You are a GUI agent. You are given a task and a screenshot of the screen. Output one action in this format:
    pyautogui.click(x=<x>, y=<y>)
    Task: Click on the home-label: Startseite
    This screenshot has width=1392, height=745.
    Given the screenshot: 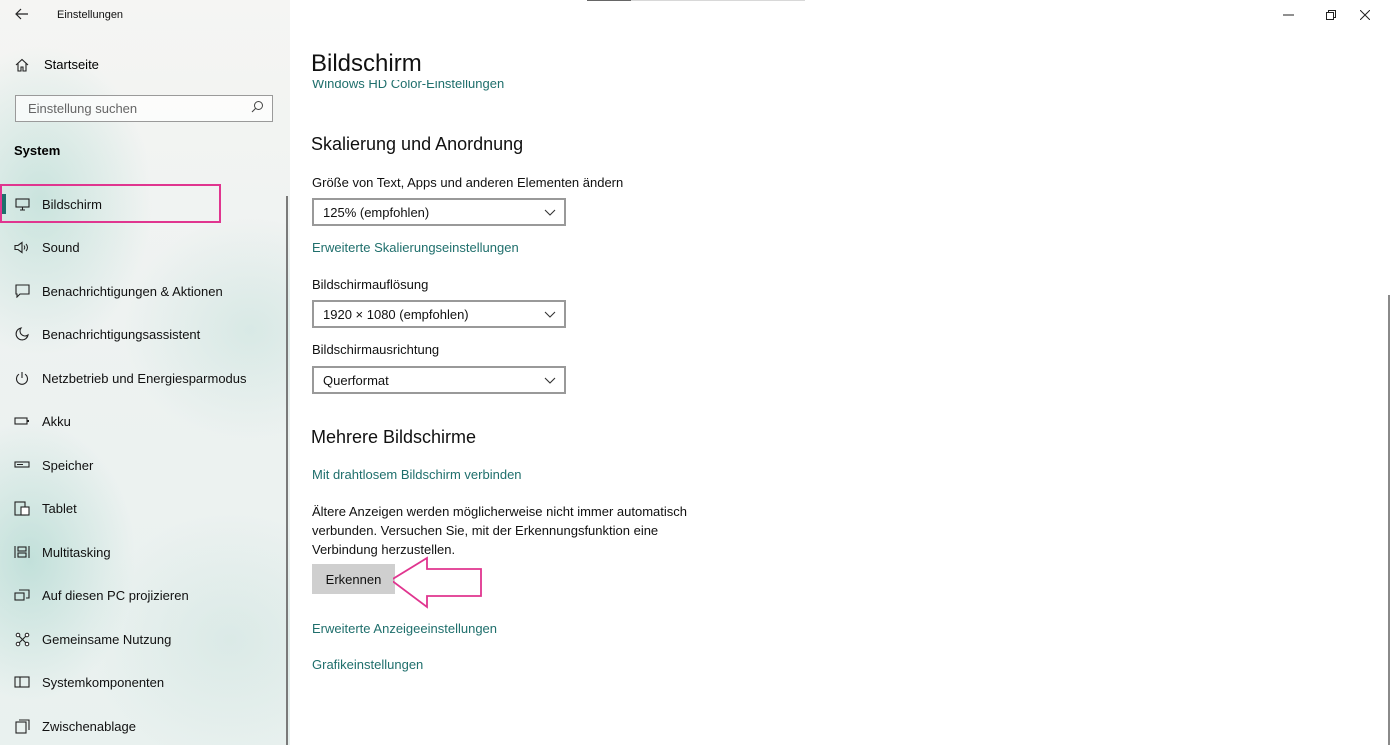 What is the action you would take?
    pyautogui.click(x=71, y=64)
    